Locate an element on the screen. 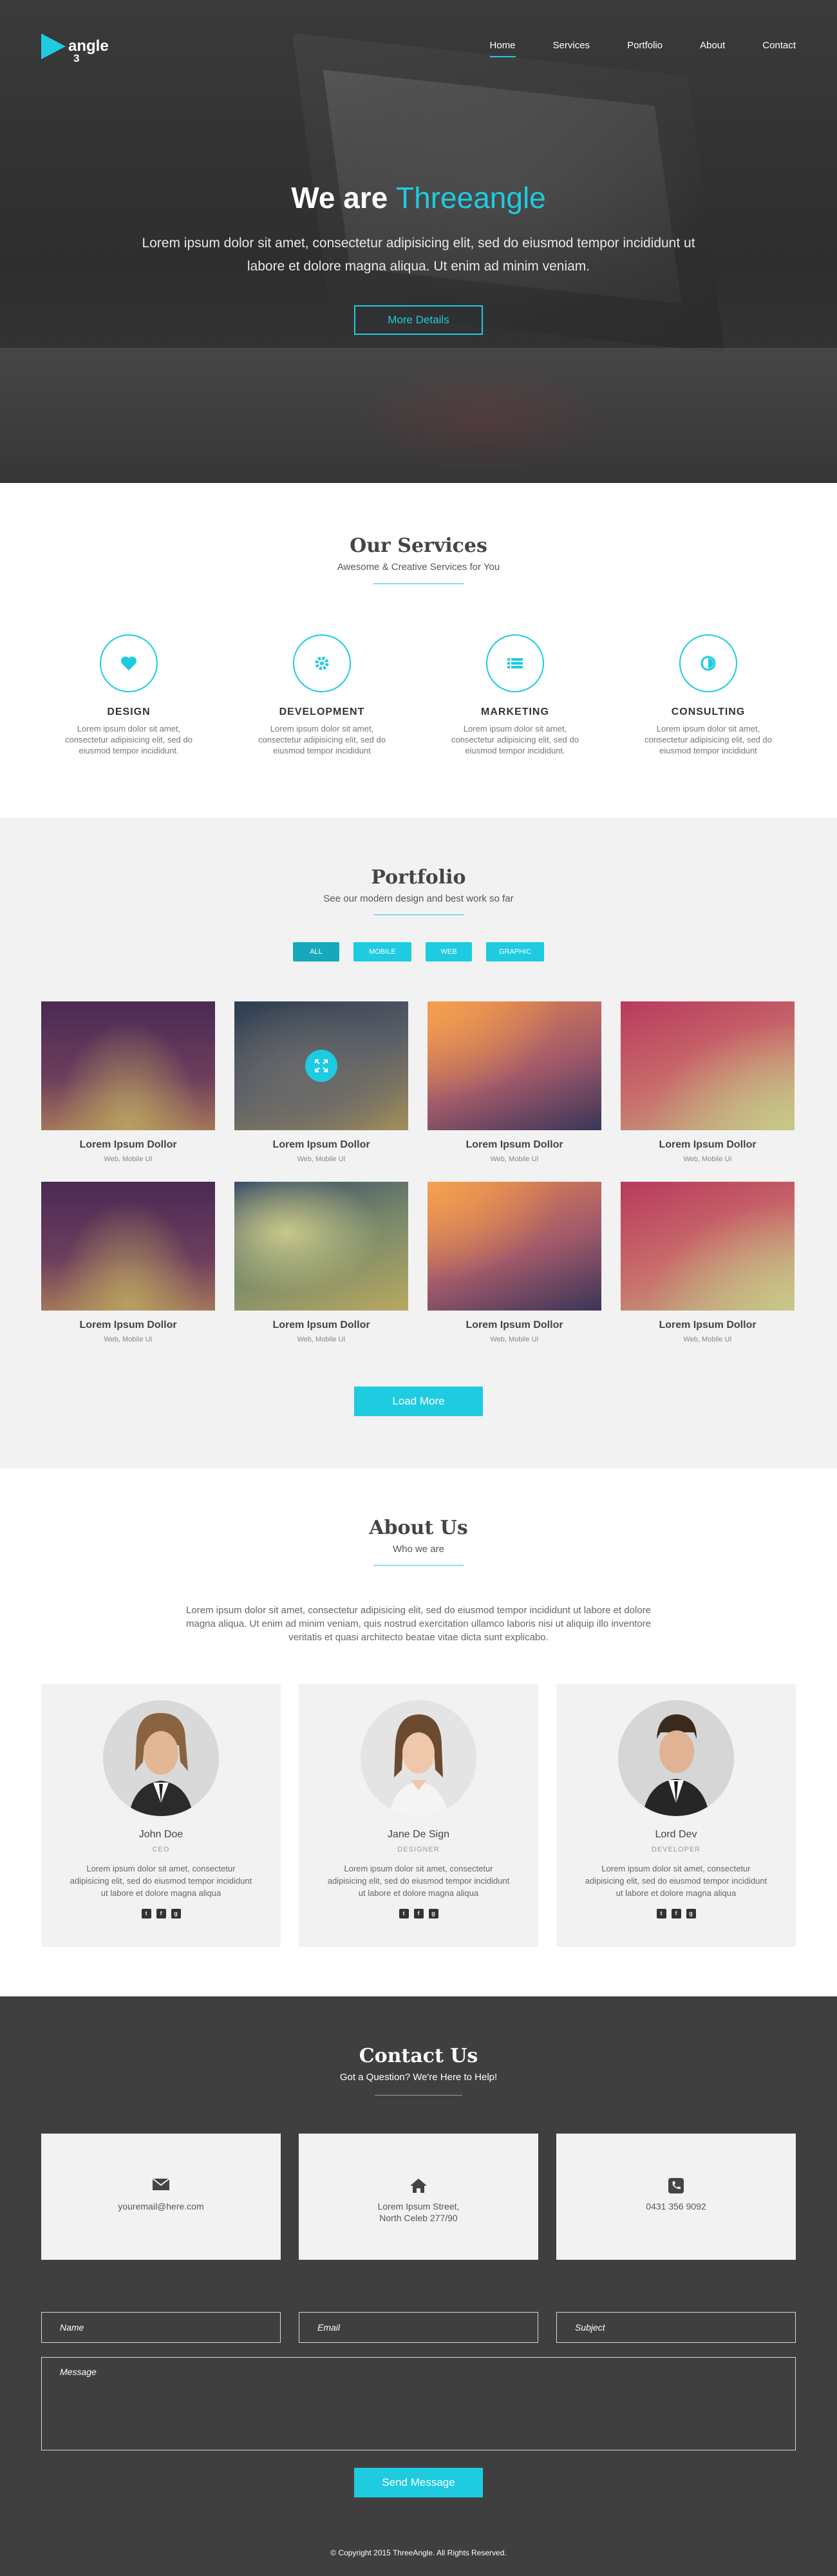  filter-all: ALL is located at coordinates (316, 951).